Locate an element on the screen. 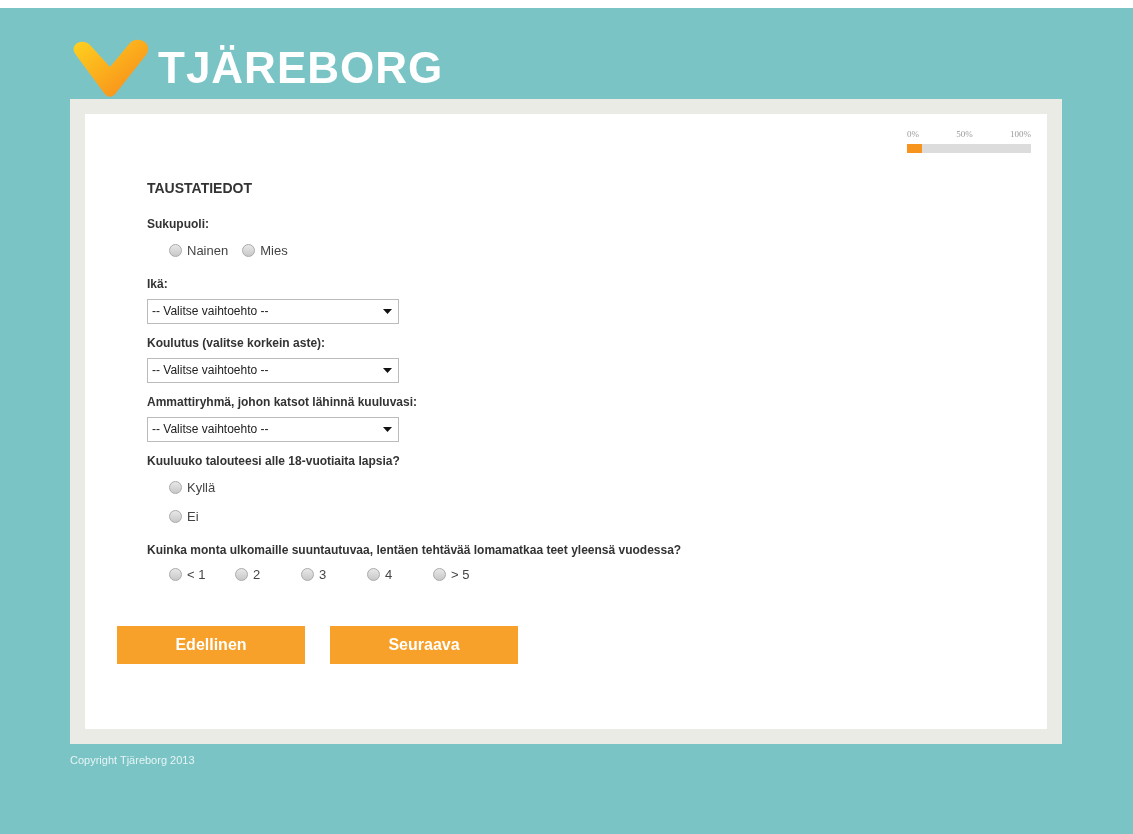  radio-option: Nainen is located at coordinates (199, 251).